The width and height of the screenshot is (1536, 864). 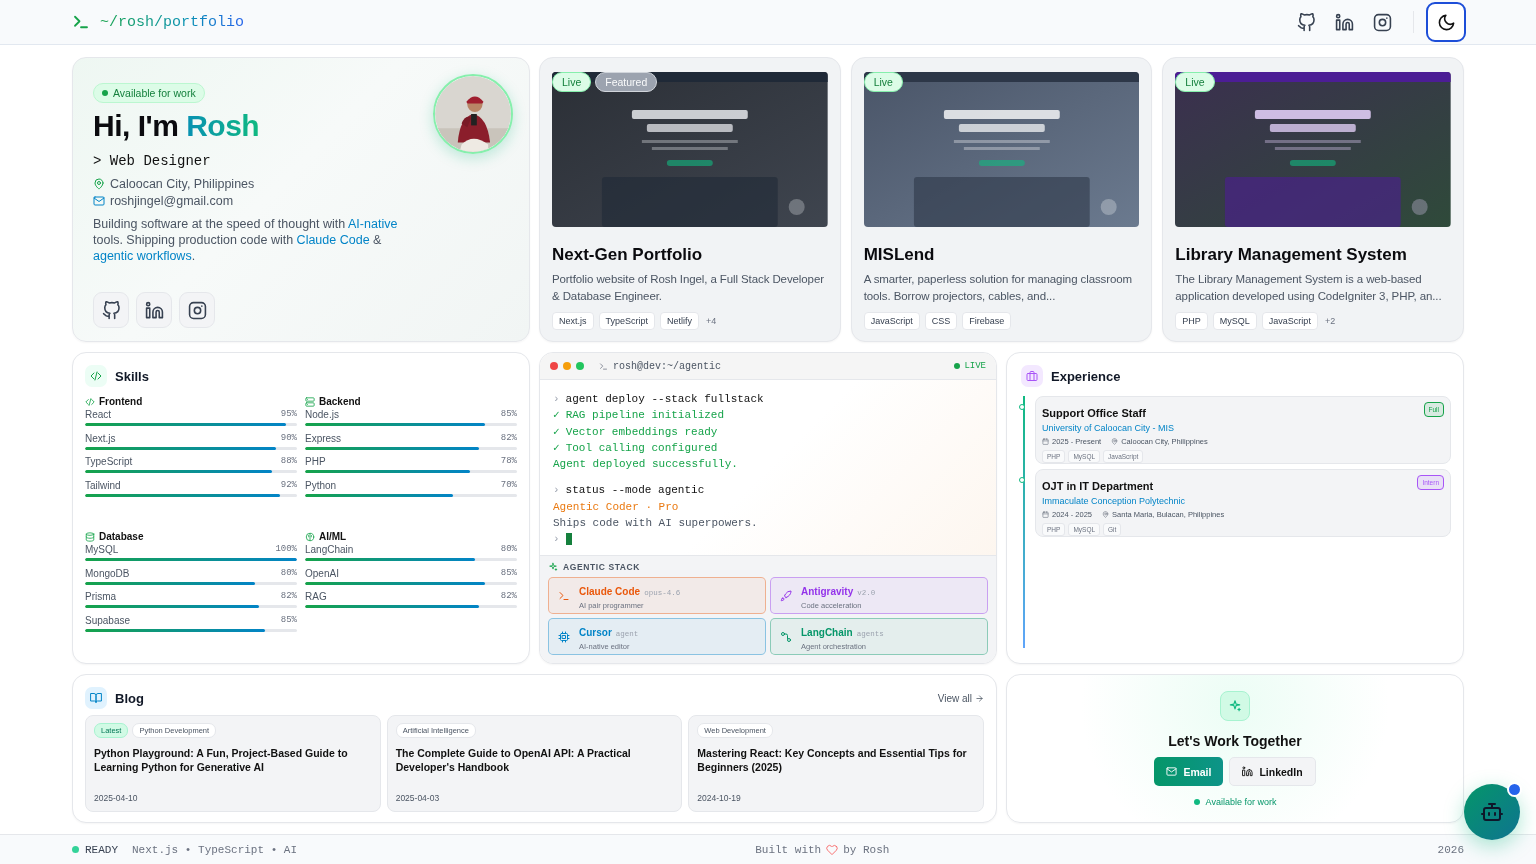 I want to click on github-button, so click(x=111, y=310).